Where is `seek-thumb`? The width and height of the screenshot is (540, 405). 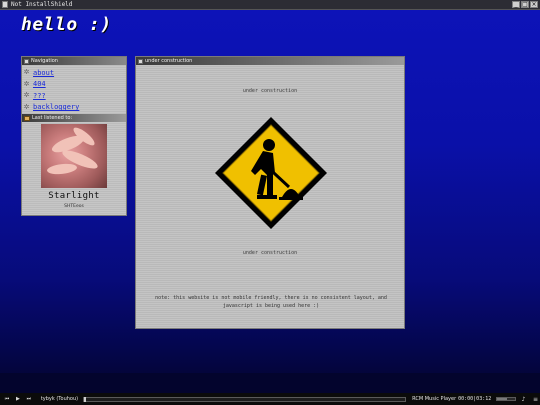
seek-thumb is located at coordinates (84, 399).